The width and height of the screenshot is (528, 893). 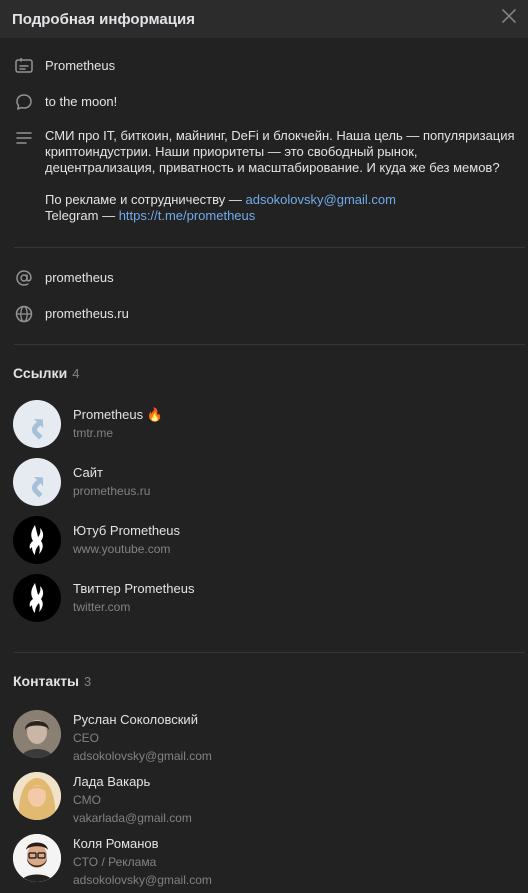 What do you see at coordinates (93, 433) in the screenshot?
I see `link-domain: tmtr.me` at bounding box center [93, 433].